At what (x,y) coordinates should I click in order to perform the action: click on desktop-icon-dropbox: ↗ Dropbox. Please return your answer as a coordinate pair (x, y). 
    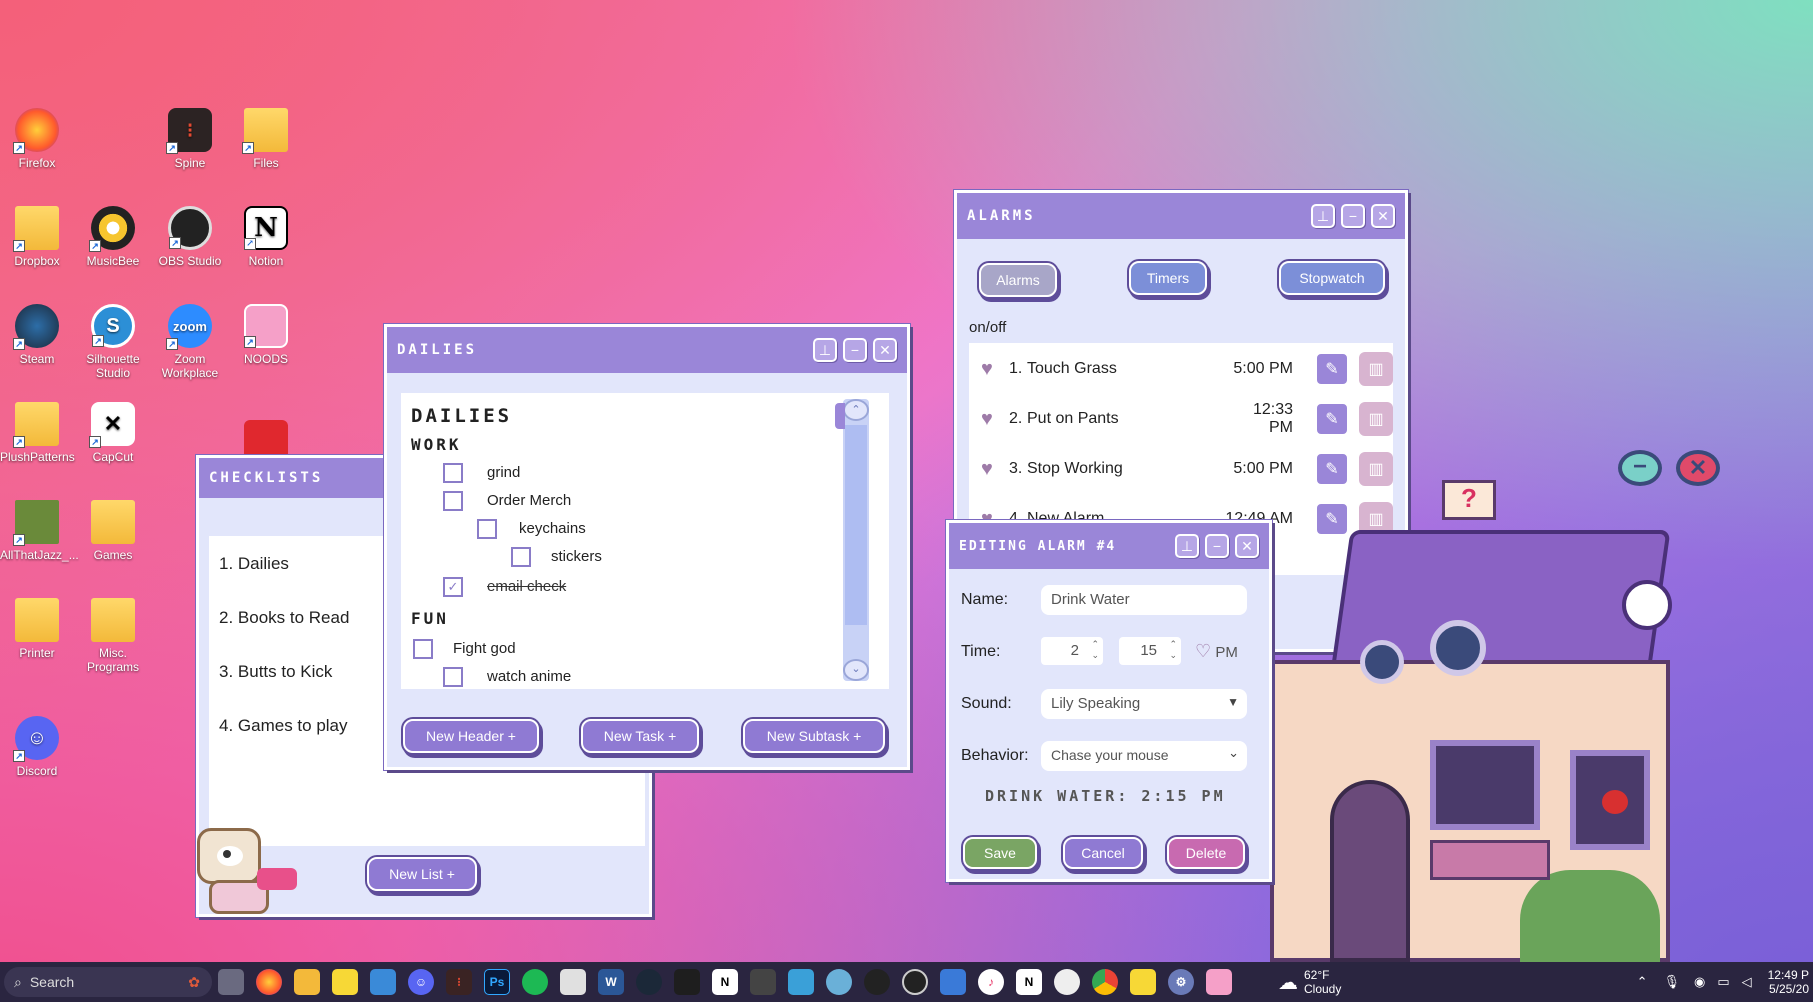
    Looking at the image, I should click on (37, 237).